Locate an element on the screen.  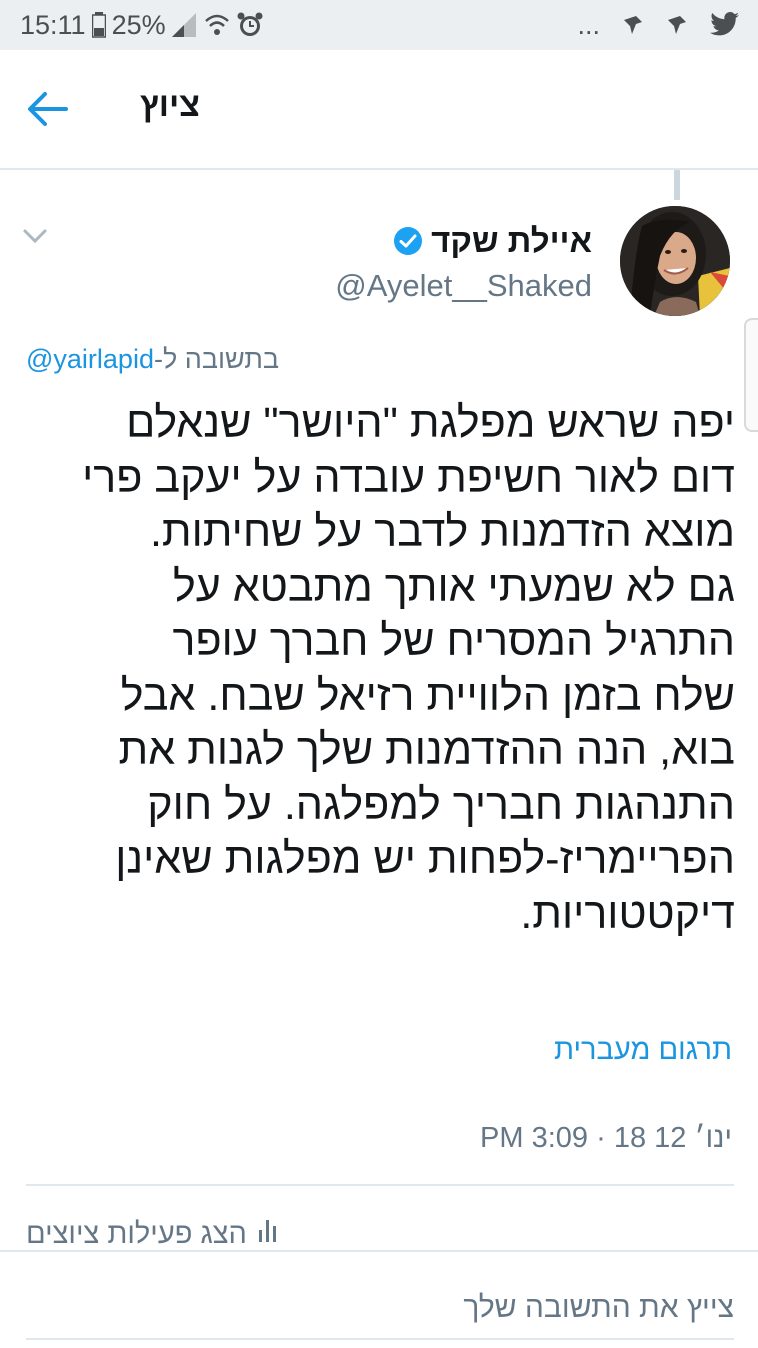
battery-icon is located at coordinates (98, 25).